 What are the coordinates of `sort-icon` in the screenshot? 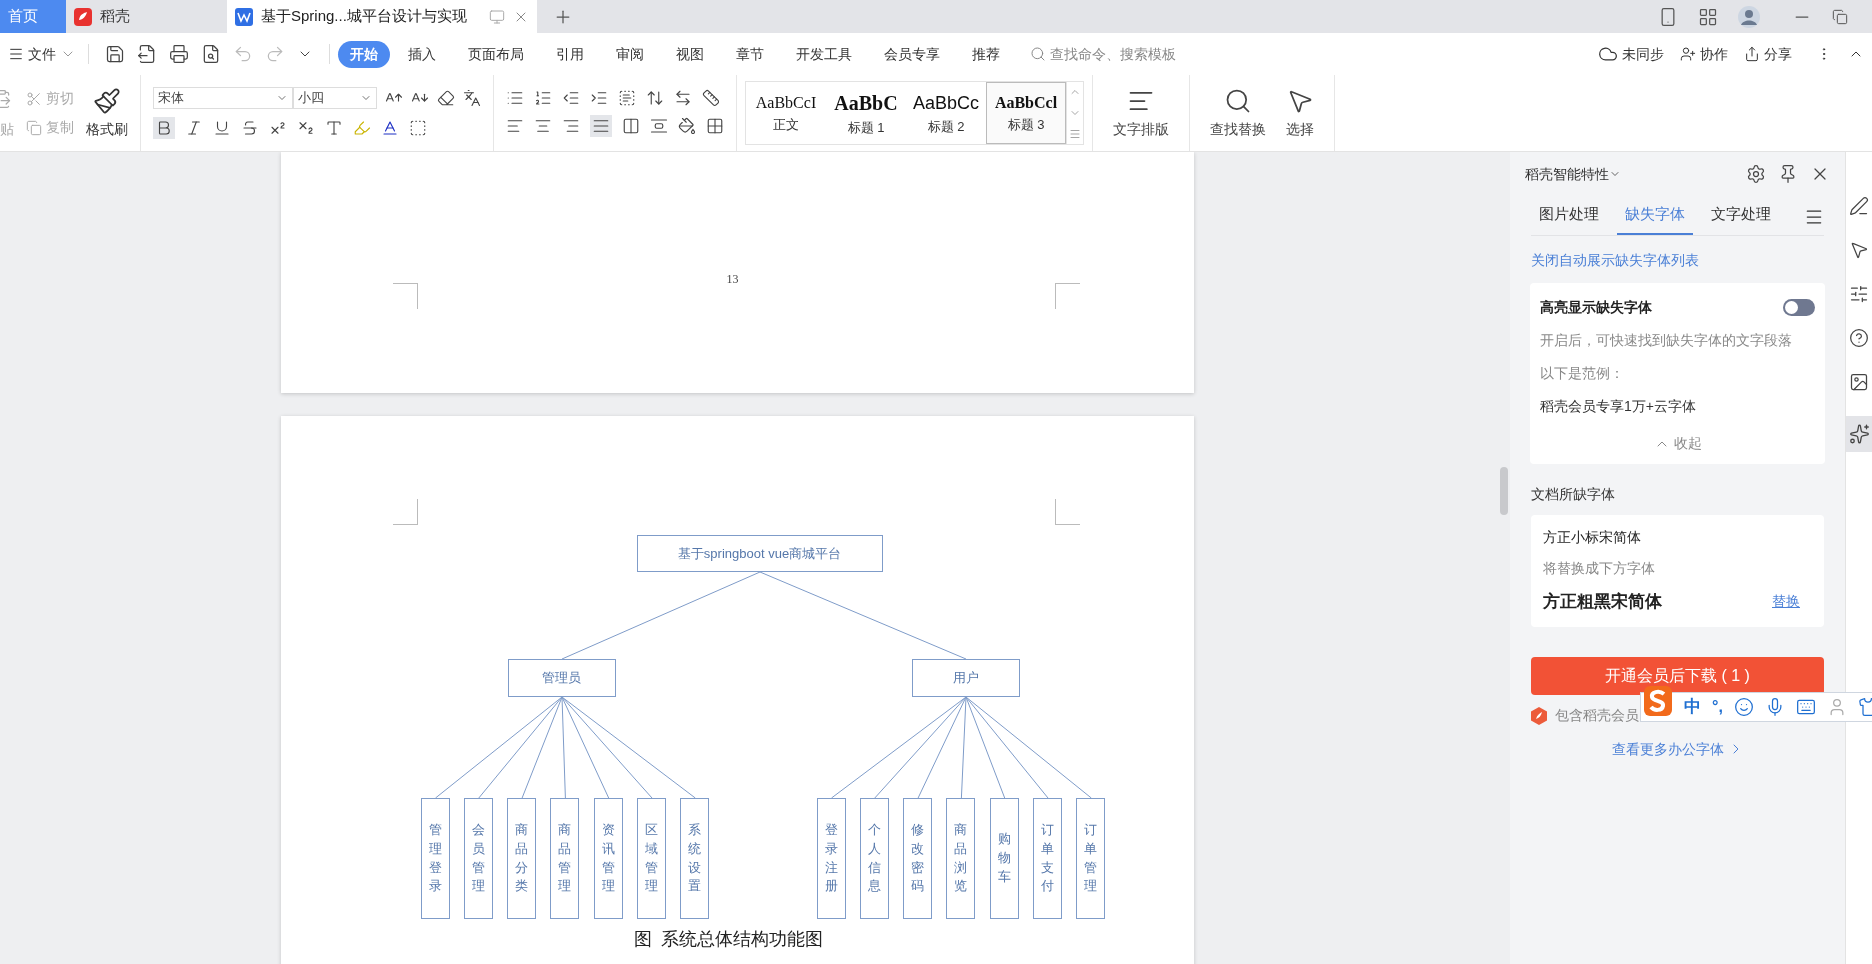 It's located at (655, 98).